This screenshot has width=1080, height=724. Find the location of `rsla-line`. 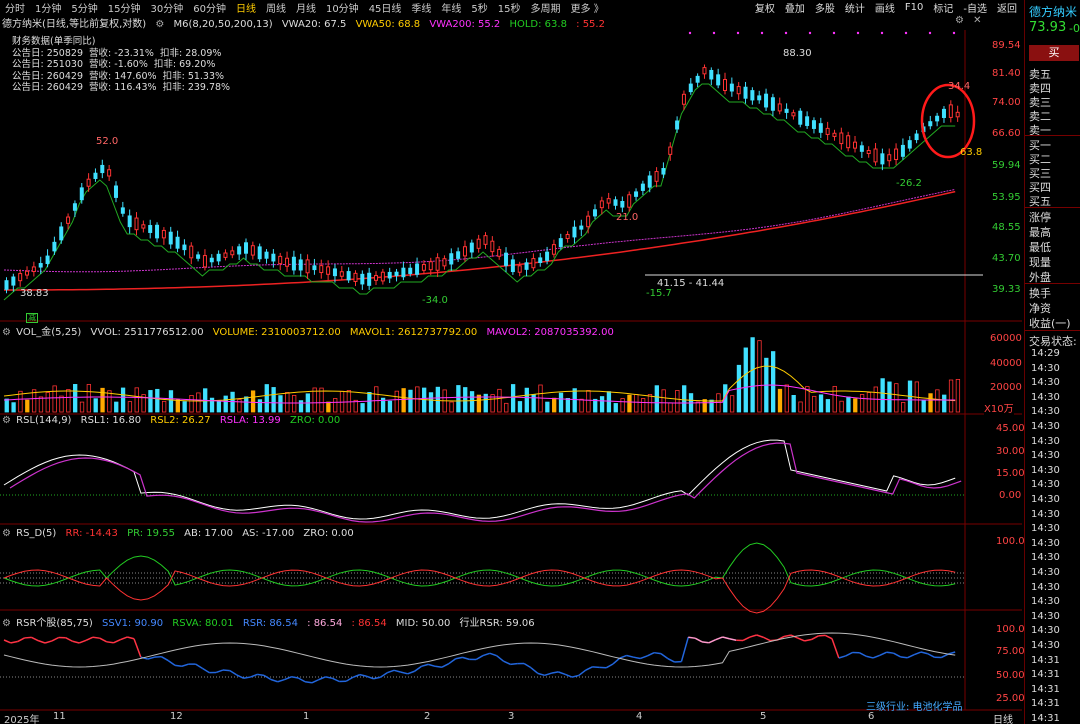

rsla-line is located at coordinates (485, 482).